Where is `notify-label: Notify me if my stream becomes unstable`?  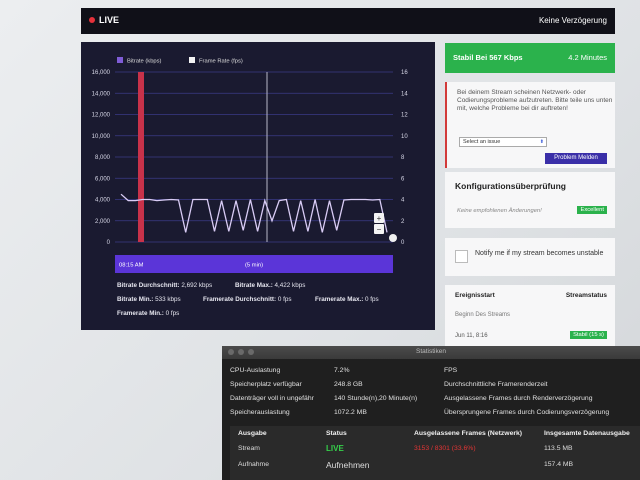 notify-label: Notify me if my stream becomes unstable is located at coordinates (539, 253).